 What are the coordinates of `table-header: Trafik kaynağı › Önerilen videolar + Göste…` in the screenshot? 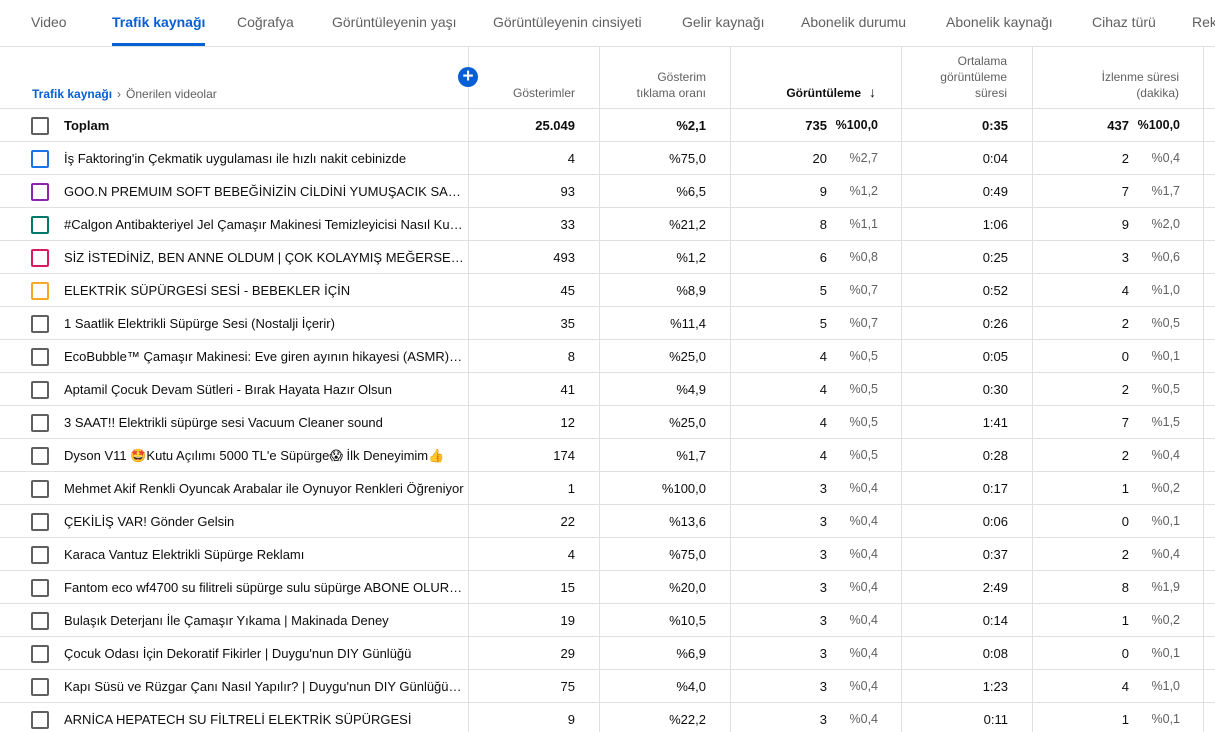 It's located at (607, 78).